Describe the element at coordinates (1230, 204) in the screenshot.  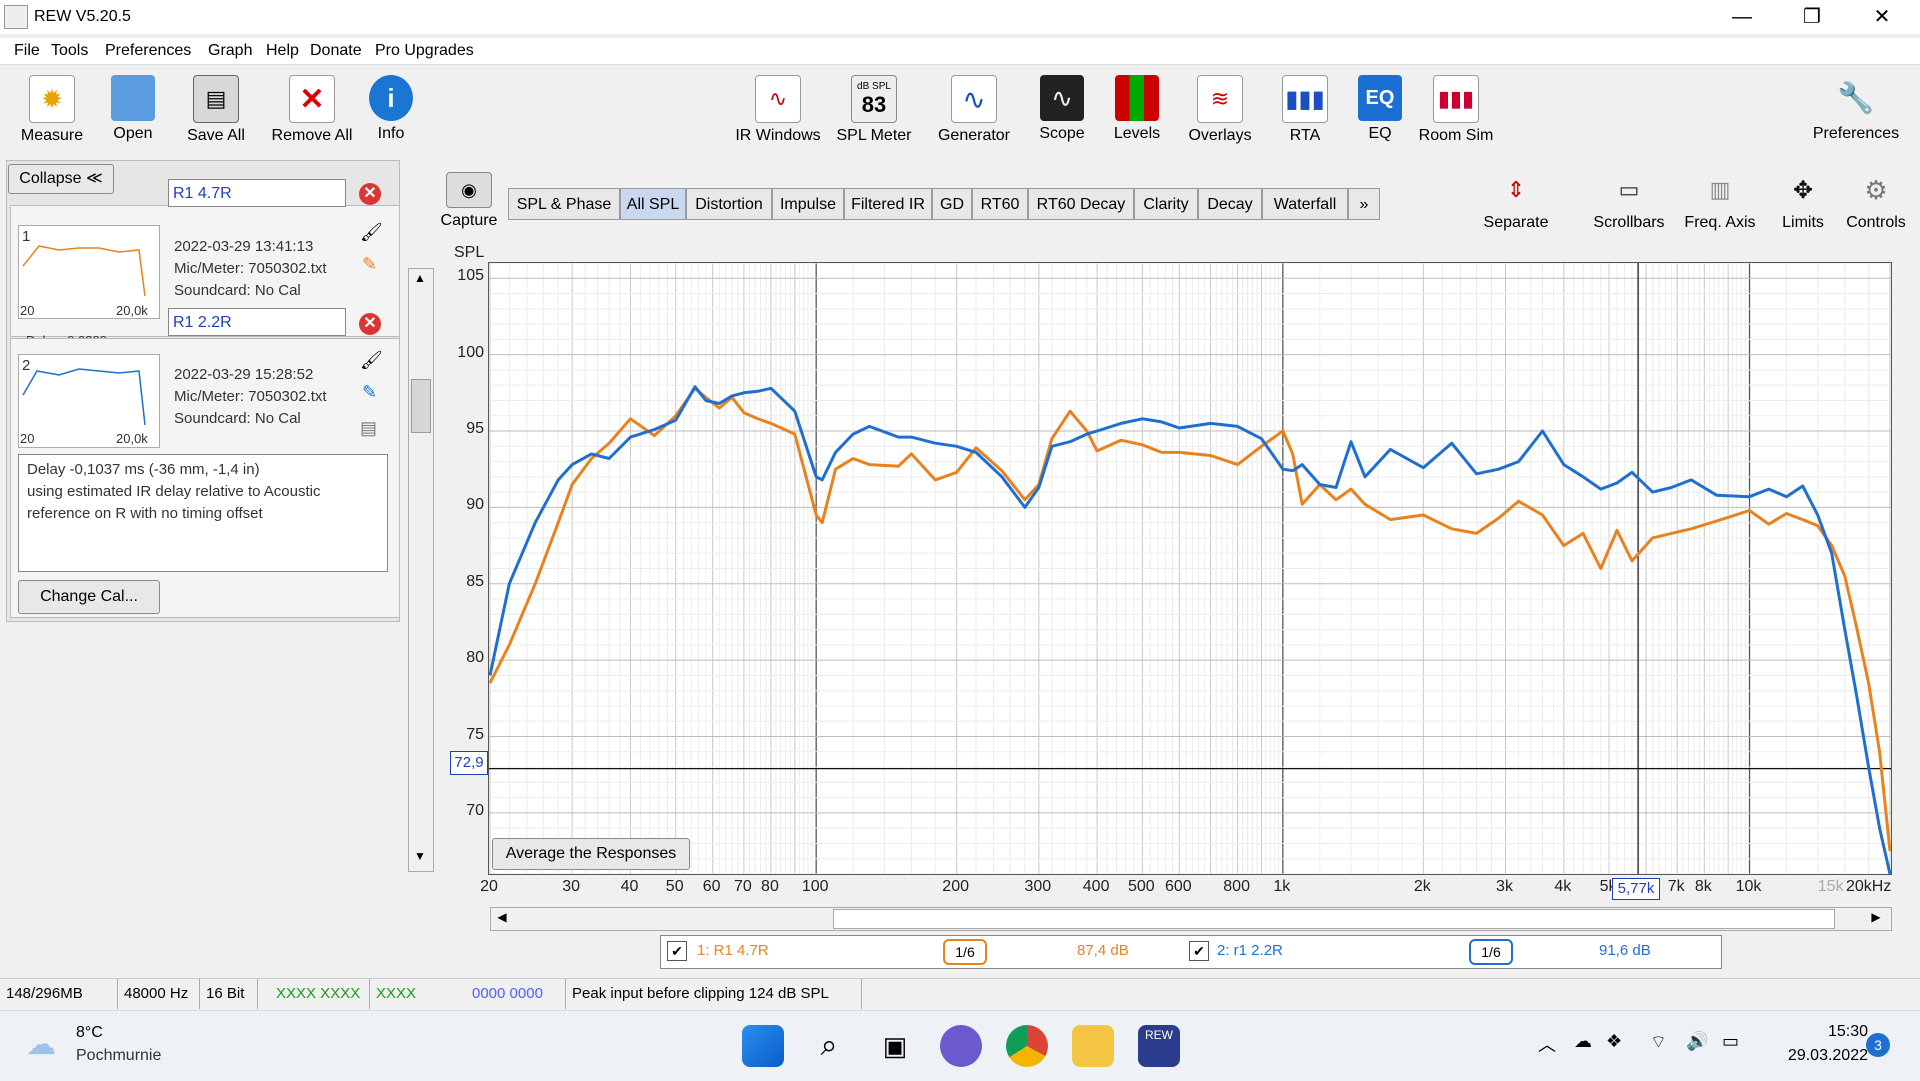
I see `tab-decay: Decay` at that location.